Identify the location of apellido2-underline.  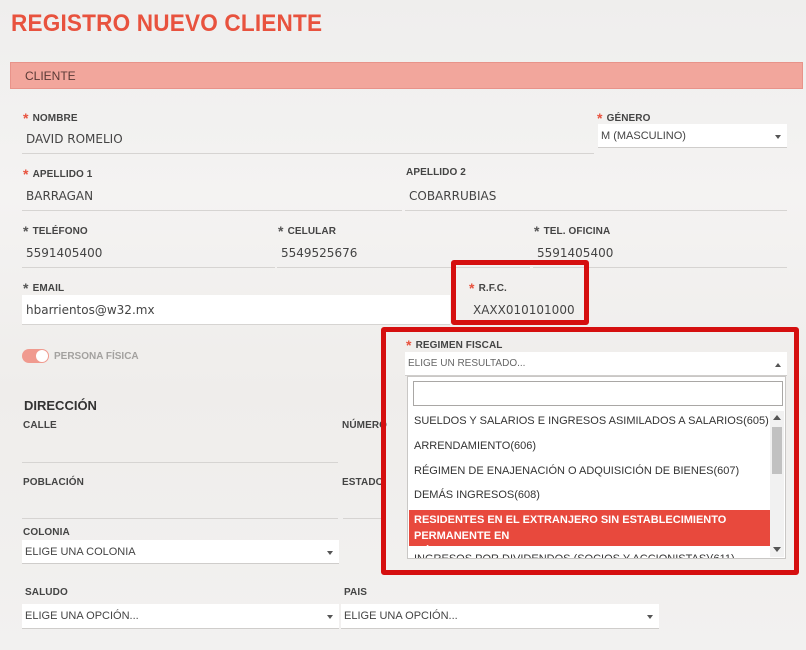
(596, 210).